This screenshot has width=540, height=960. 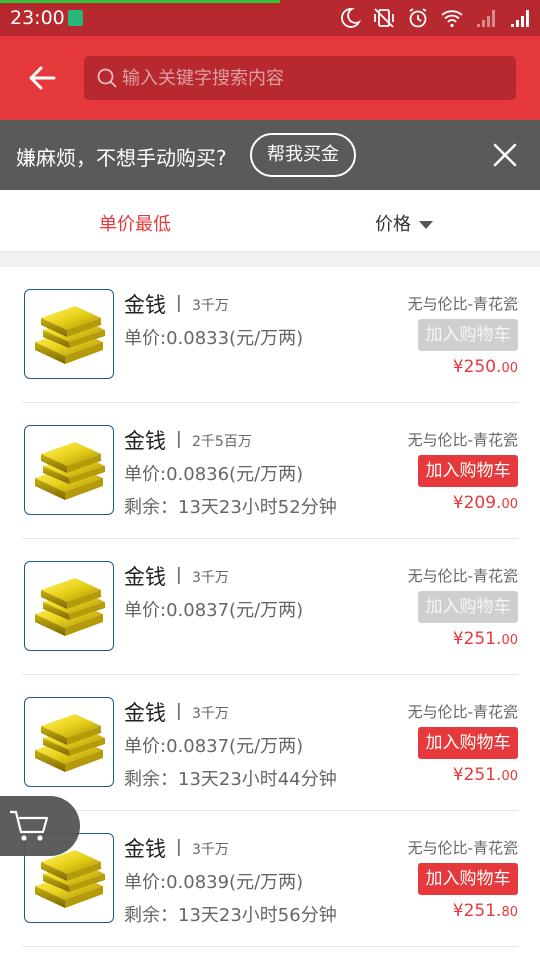 What do you see at coordinates (426, 225) in the screenshot?
I see `caret-down-icon` at bounding box center [426, 225].